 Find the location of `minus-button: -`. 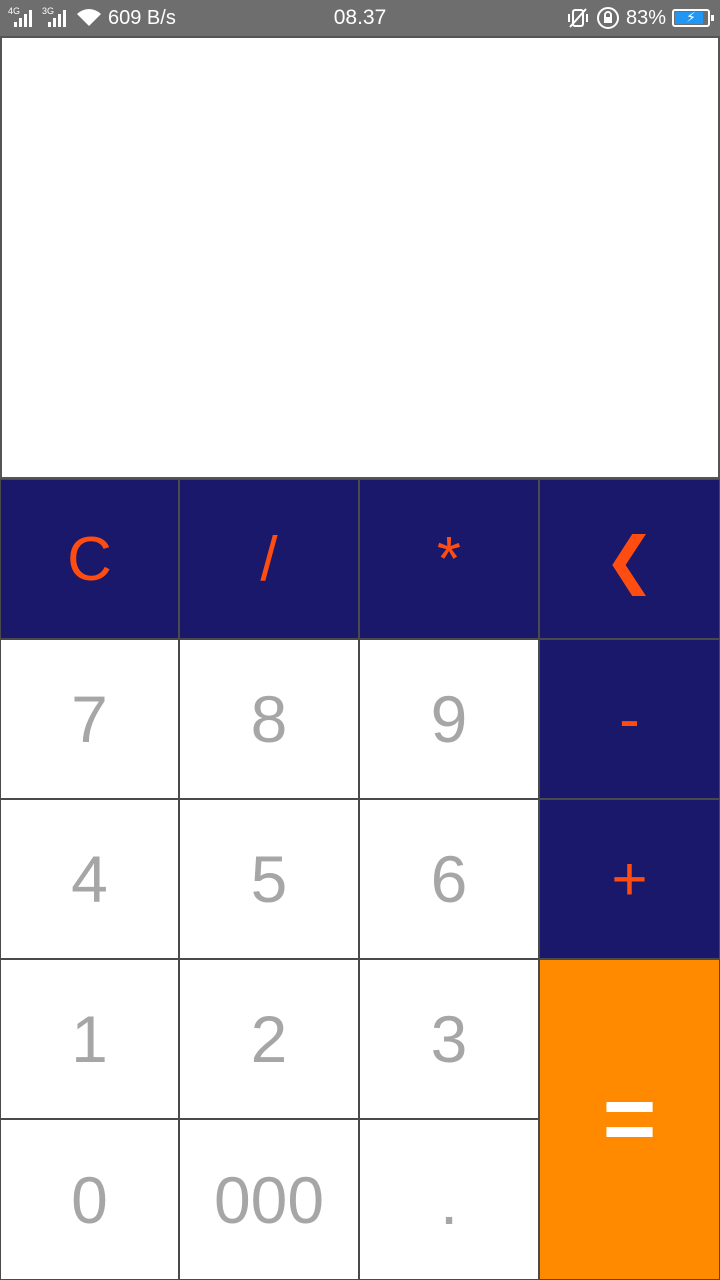

minus-button: - is located at coordinates (629, 719).